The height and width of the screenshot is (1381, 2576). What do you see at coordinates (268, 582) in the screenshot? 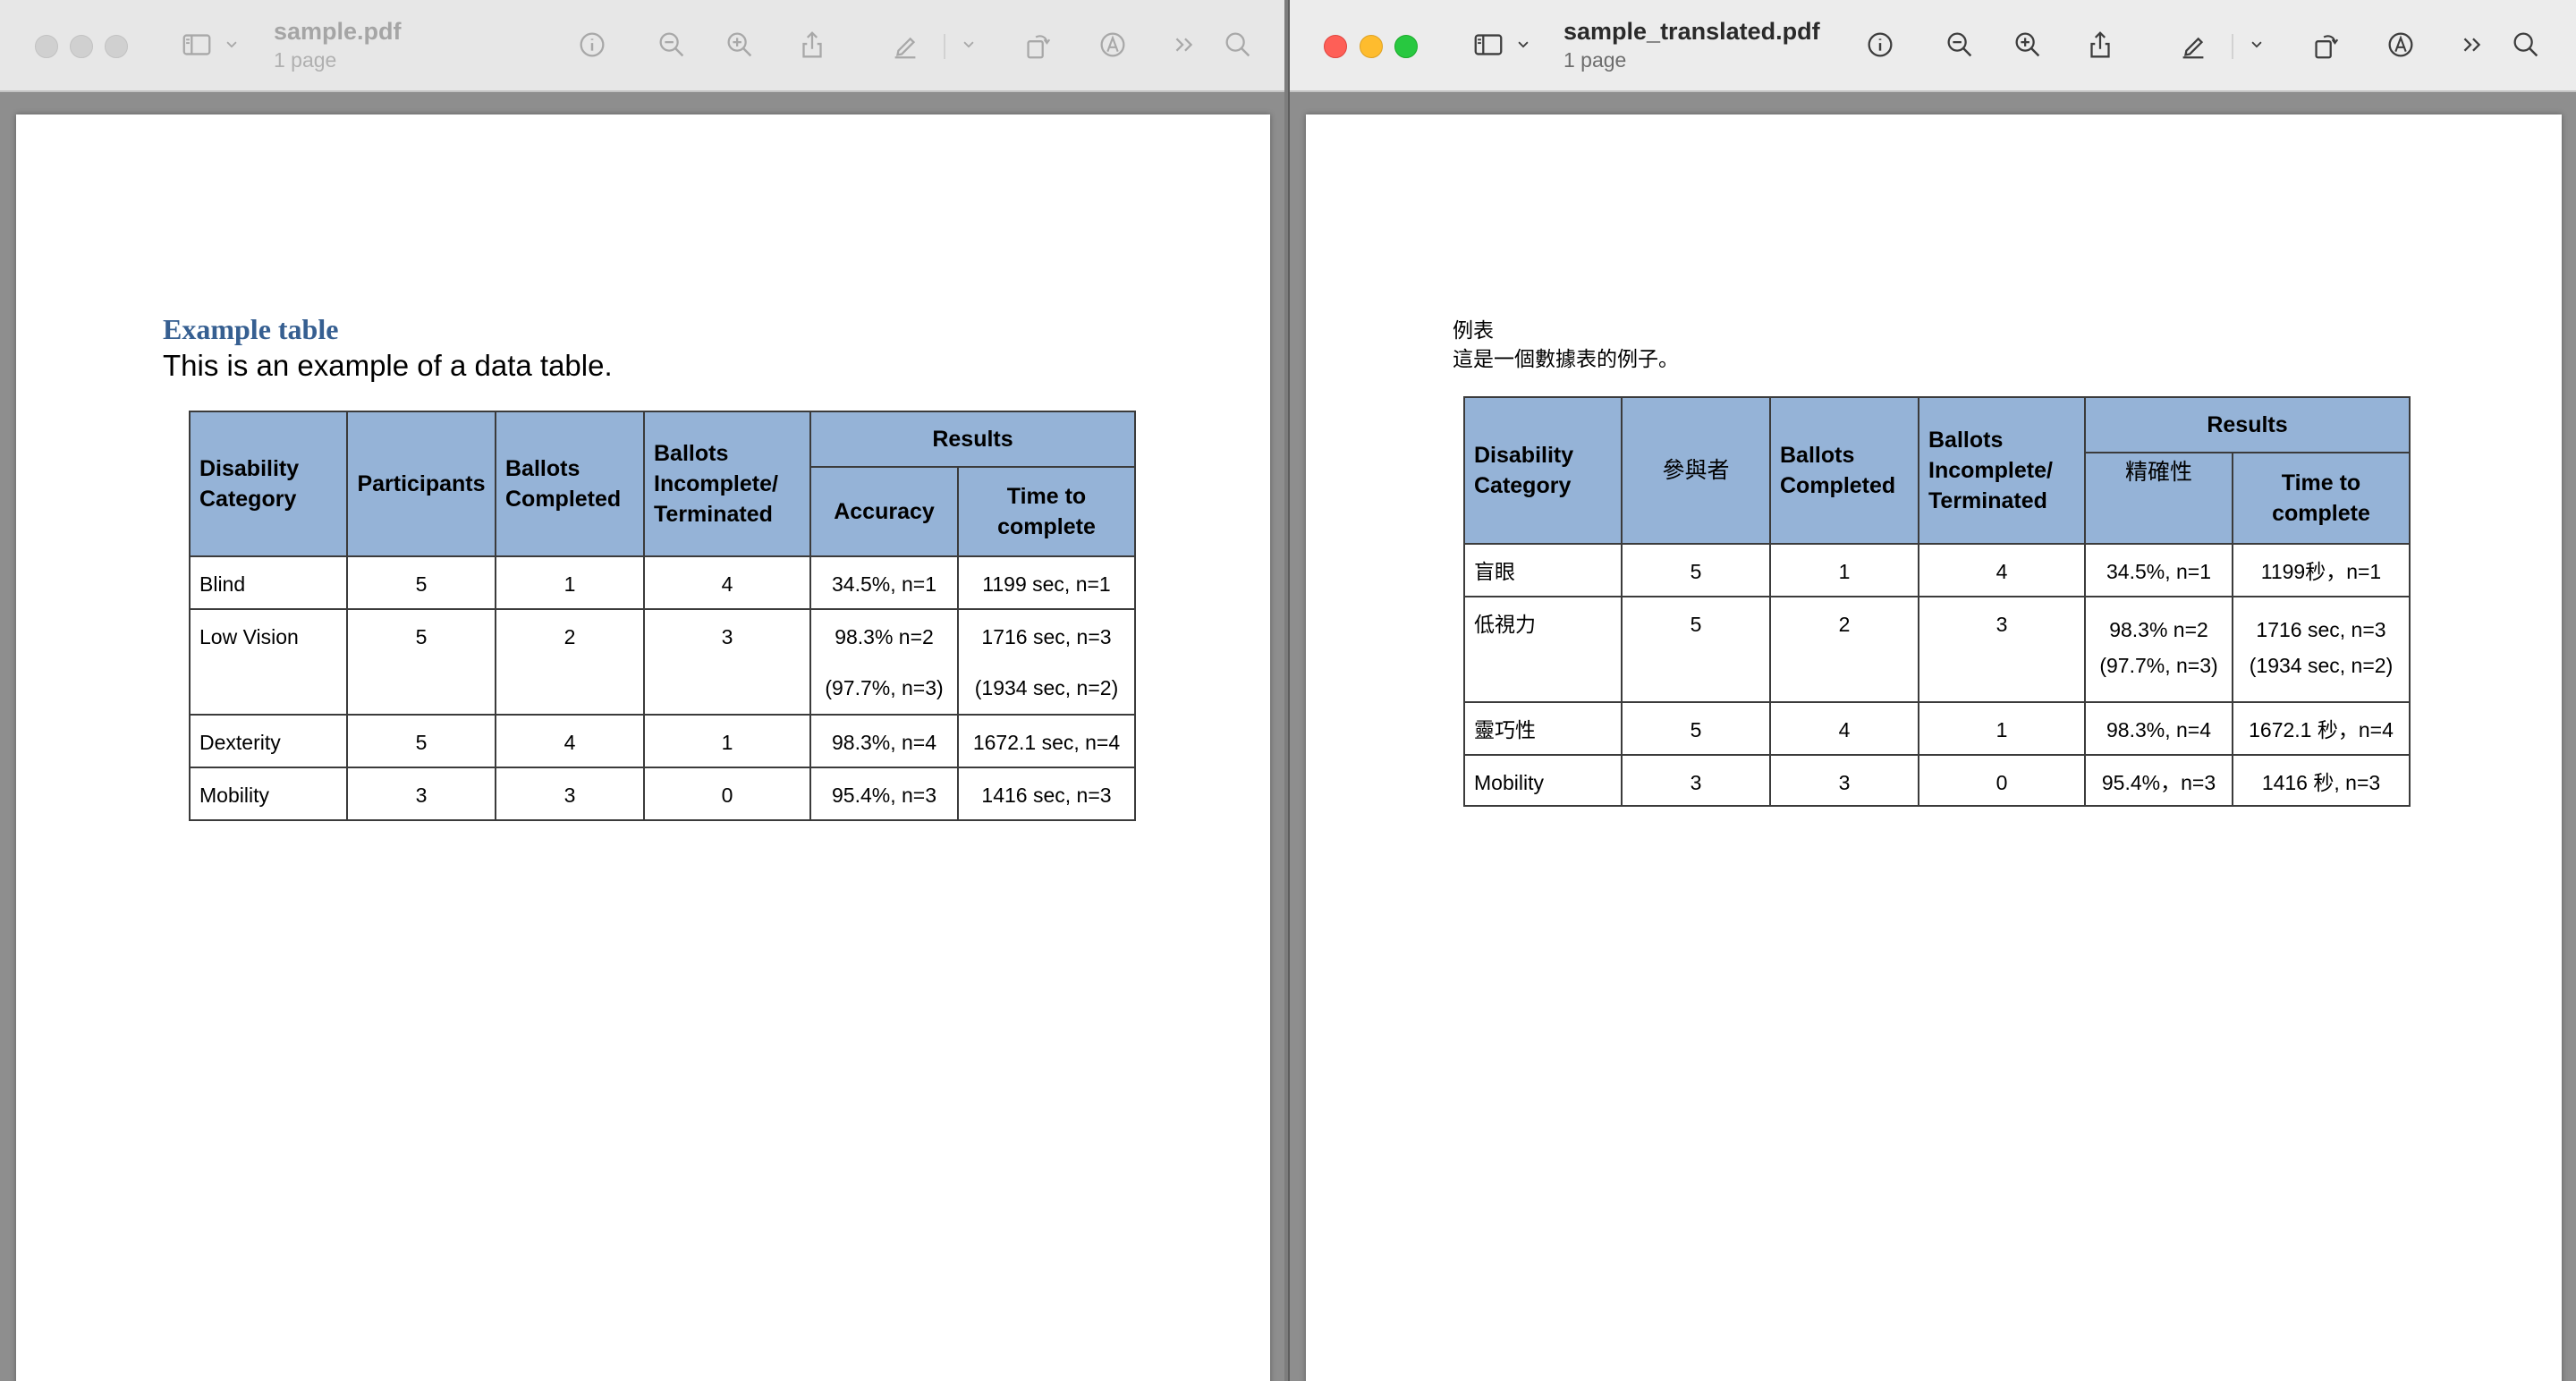
I see `cell-category: Blind` at bounding box center [268, 582].